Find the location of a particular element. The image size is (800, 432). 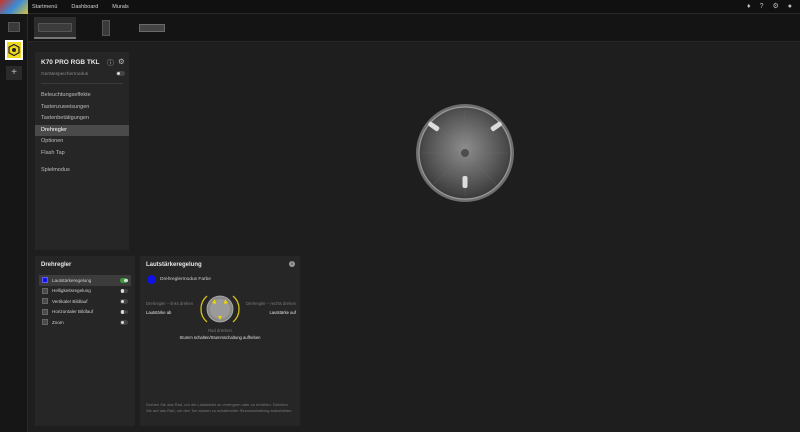

nav-item-key-actuation: Tastenbetätigungen is located at coordinates (82, 119).